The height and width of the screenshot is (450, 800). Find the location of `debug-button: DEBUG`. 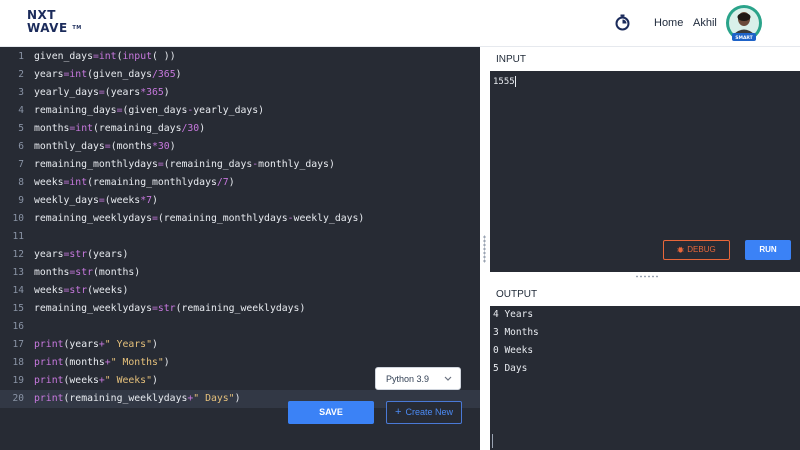

debug-button: DEBUG is located at coordinates (696, 250).